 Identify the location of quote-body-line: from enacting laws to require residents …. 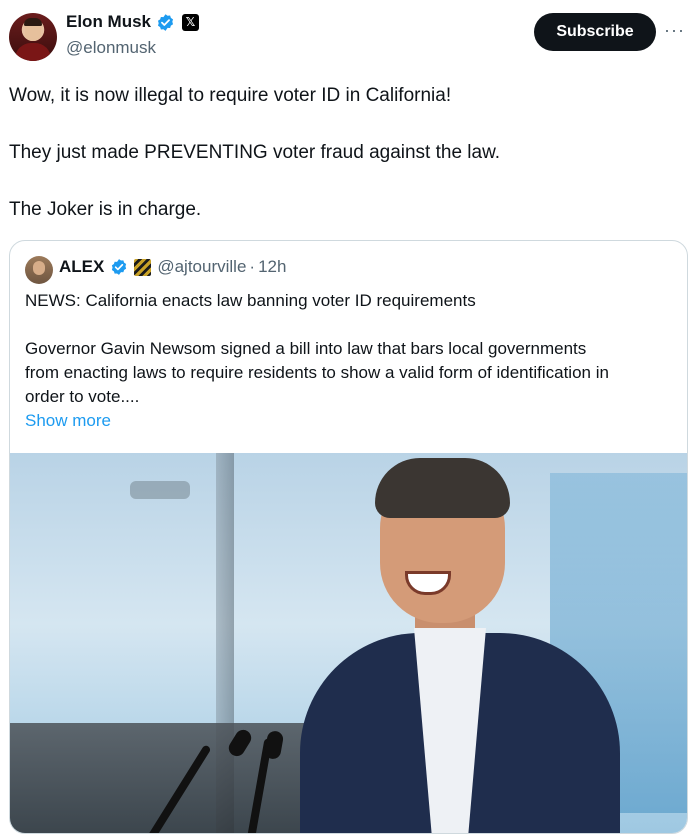
(317, 372).